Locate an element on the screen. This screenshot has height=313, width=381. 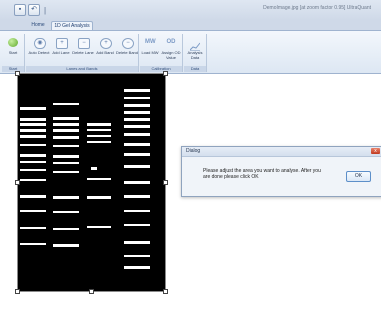
assign-od-value-label: Assign OD Value is located at coordinates (171, 55).